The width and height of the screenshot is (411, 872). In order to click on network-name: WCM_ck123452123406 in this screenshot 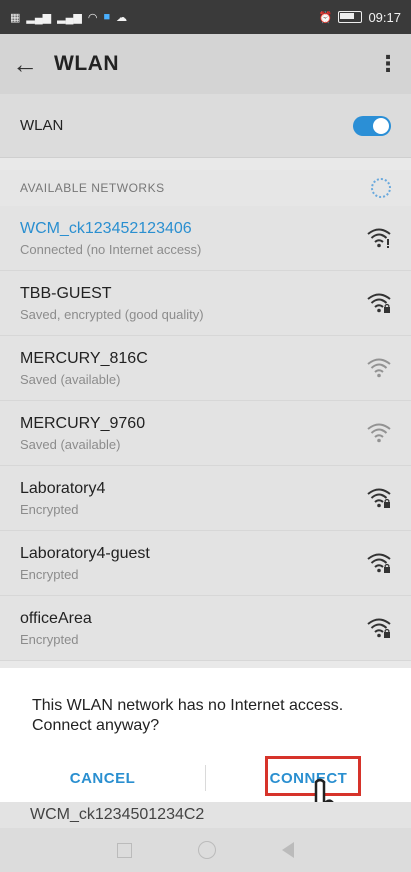, I will do `click(106, 228)`.